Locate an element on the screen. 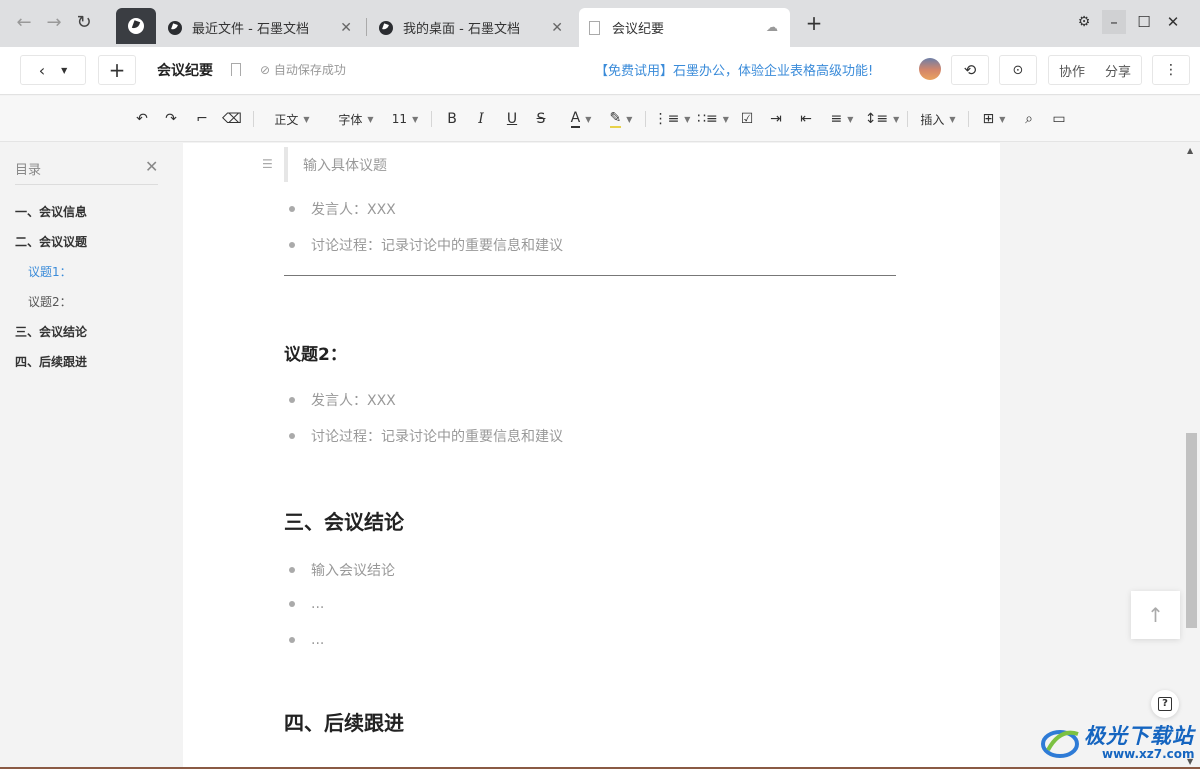  window-close-icon: ✕ is located at coordinates (1173, 22).